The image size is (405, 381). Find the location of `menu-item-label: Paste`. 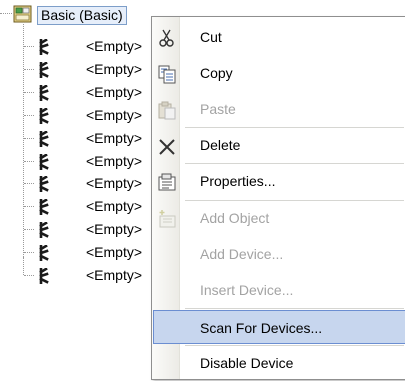

menu-item-label: Paste is located at coordinates (218, 109).